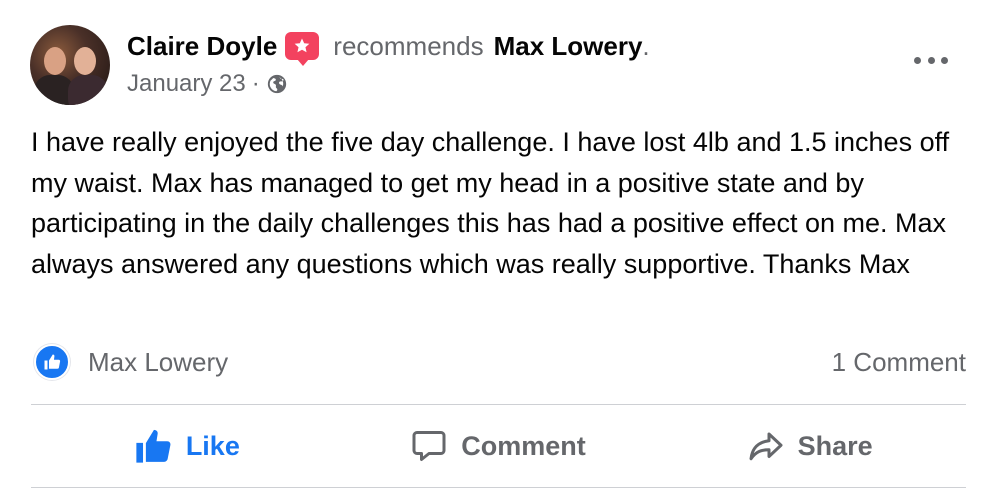 The width and height of the screenshot is (998, 492). Describe the element at coordinates (646, 45) in the screenshot. I see `header-period: .` at that location.